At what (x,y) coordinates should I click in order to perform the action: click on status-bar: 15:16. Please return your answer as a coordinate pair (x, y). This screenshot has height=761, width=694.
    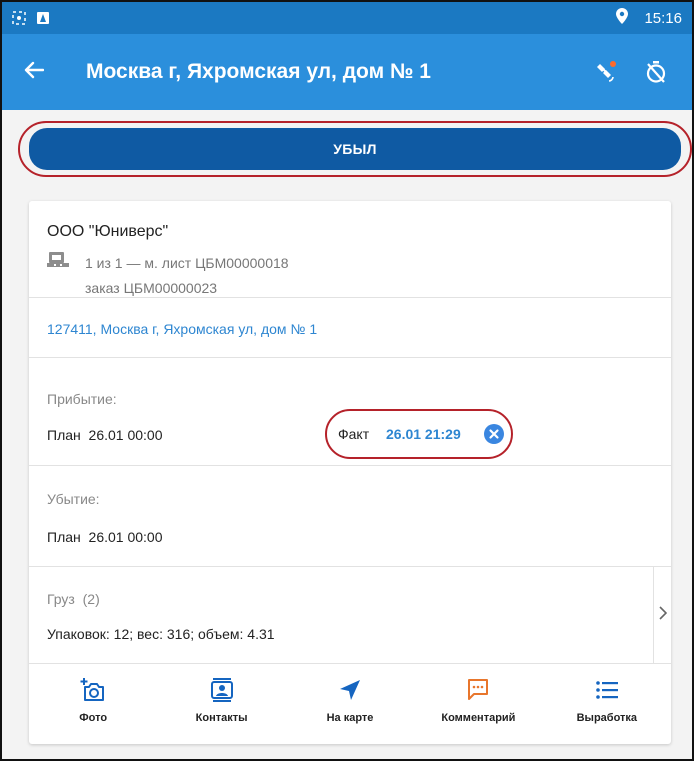
    Looking at the image, I should click on (347, 18).